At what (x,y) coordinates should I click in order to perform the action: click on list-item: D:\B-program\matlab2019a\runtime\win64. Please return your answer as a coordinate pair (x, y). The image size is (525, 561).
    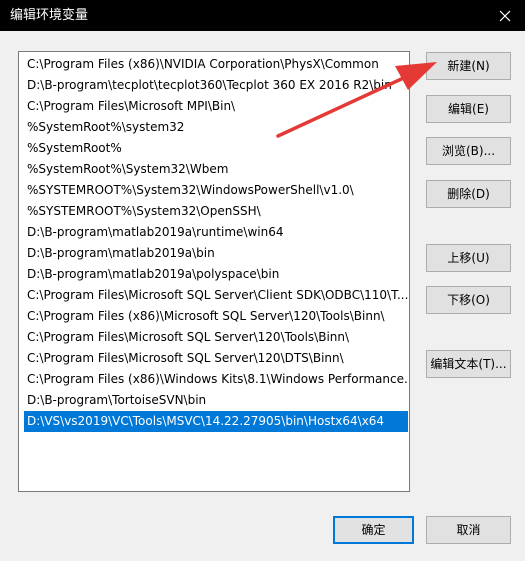
    Looking at the image, I should click on (216, 232).